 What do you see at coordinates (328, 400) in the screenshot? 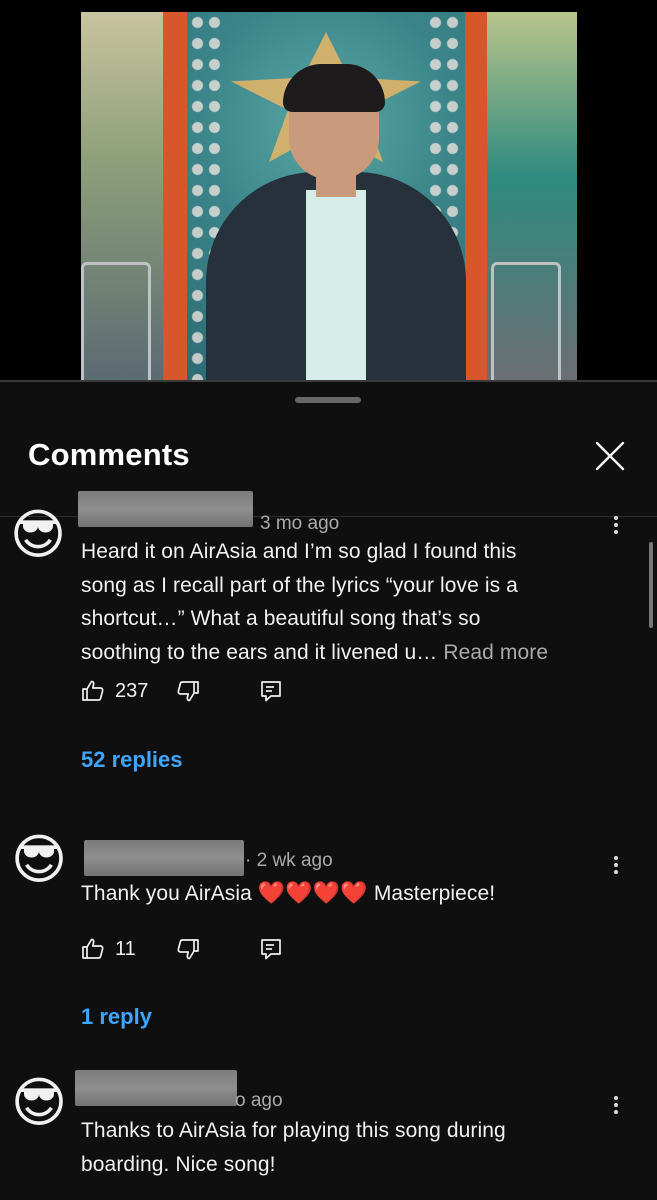
I see `drag-handle` at bounding box center [328, 400].